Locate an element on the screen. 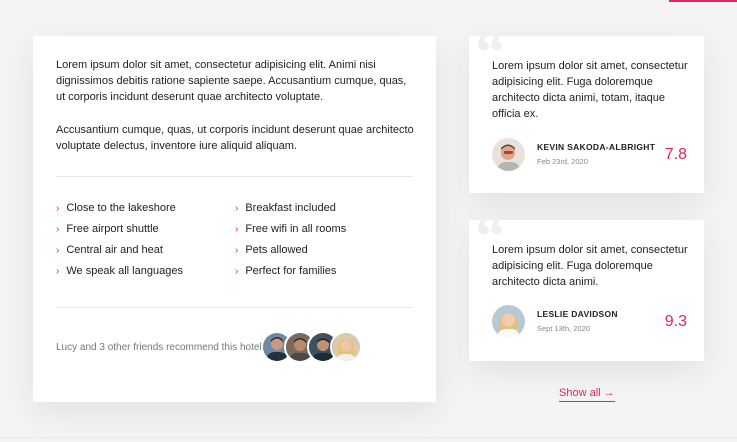  reviewer: LESLIE DAVIDSON Sept 13th, 2020 9.3 is located at coordinates (589, 322).